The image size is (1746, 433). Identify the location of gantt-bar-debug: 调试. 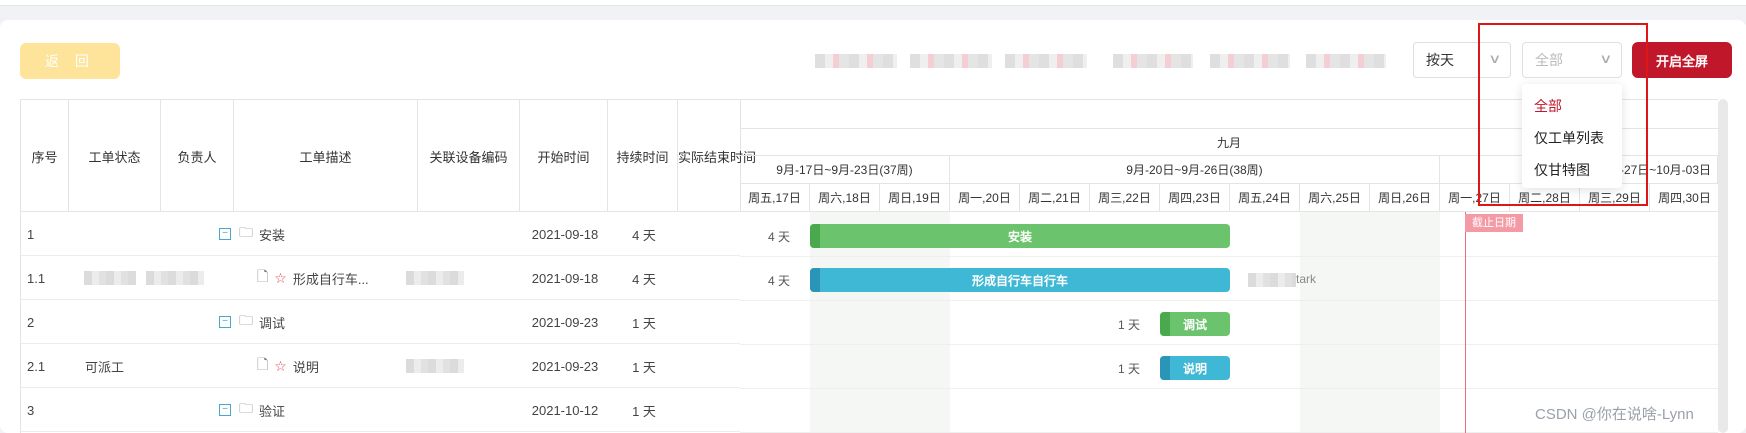
(1195, 324).